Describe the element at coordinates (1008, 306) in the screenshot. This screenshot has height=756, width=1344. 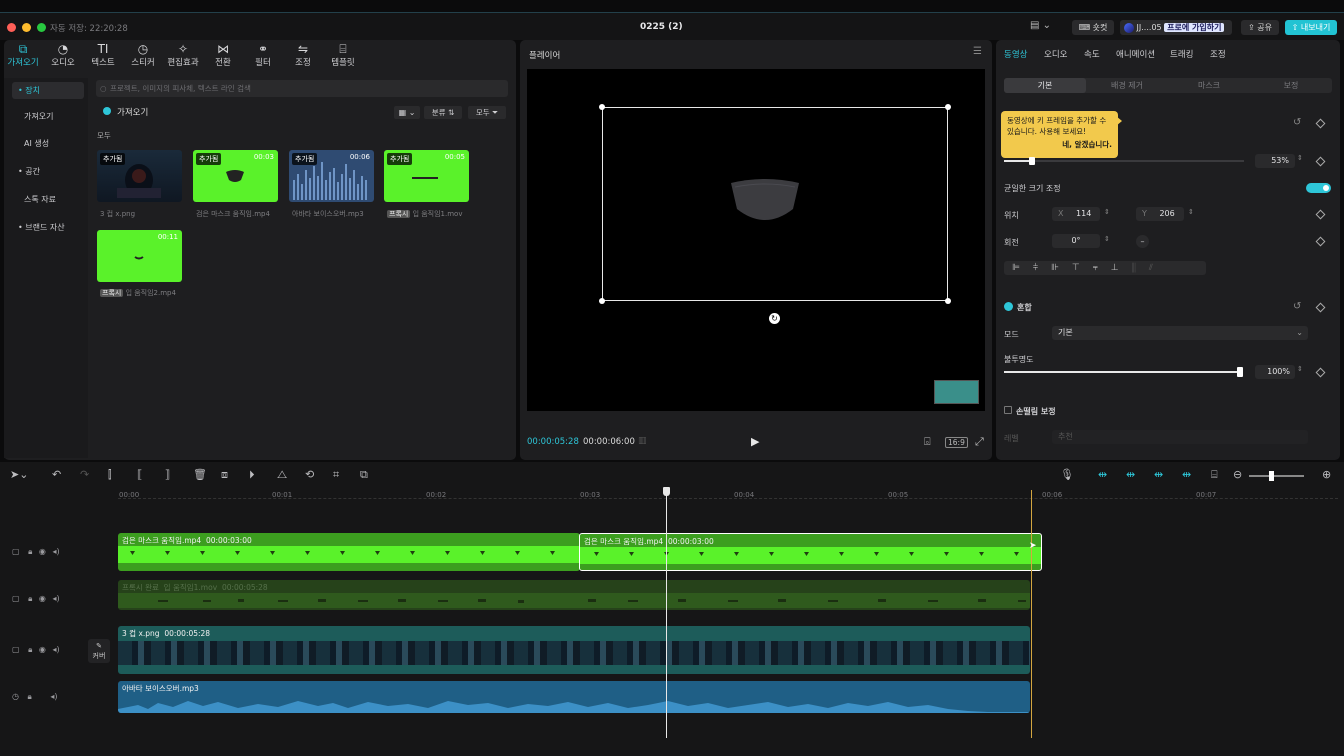
I see `blend-checkbox` at that location.